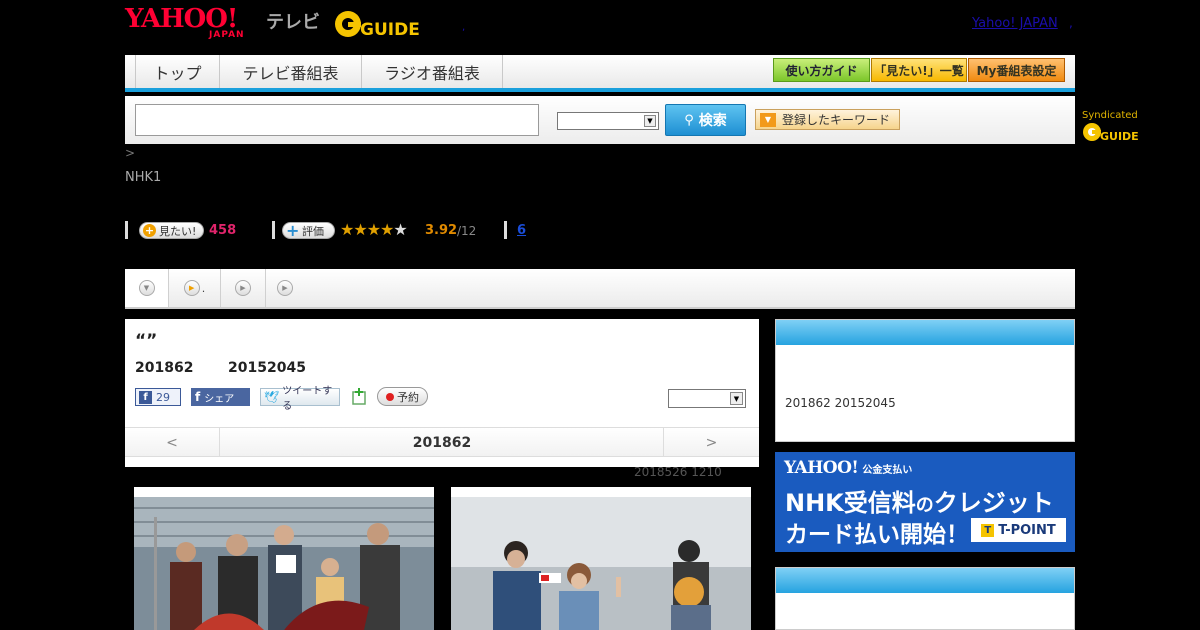 The image size is (1200, 630). I want to click on tab-program-related: ▶, so click(285, 288).